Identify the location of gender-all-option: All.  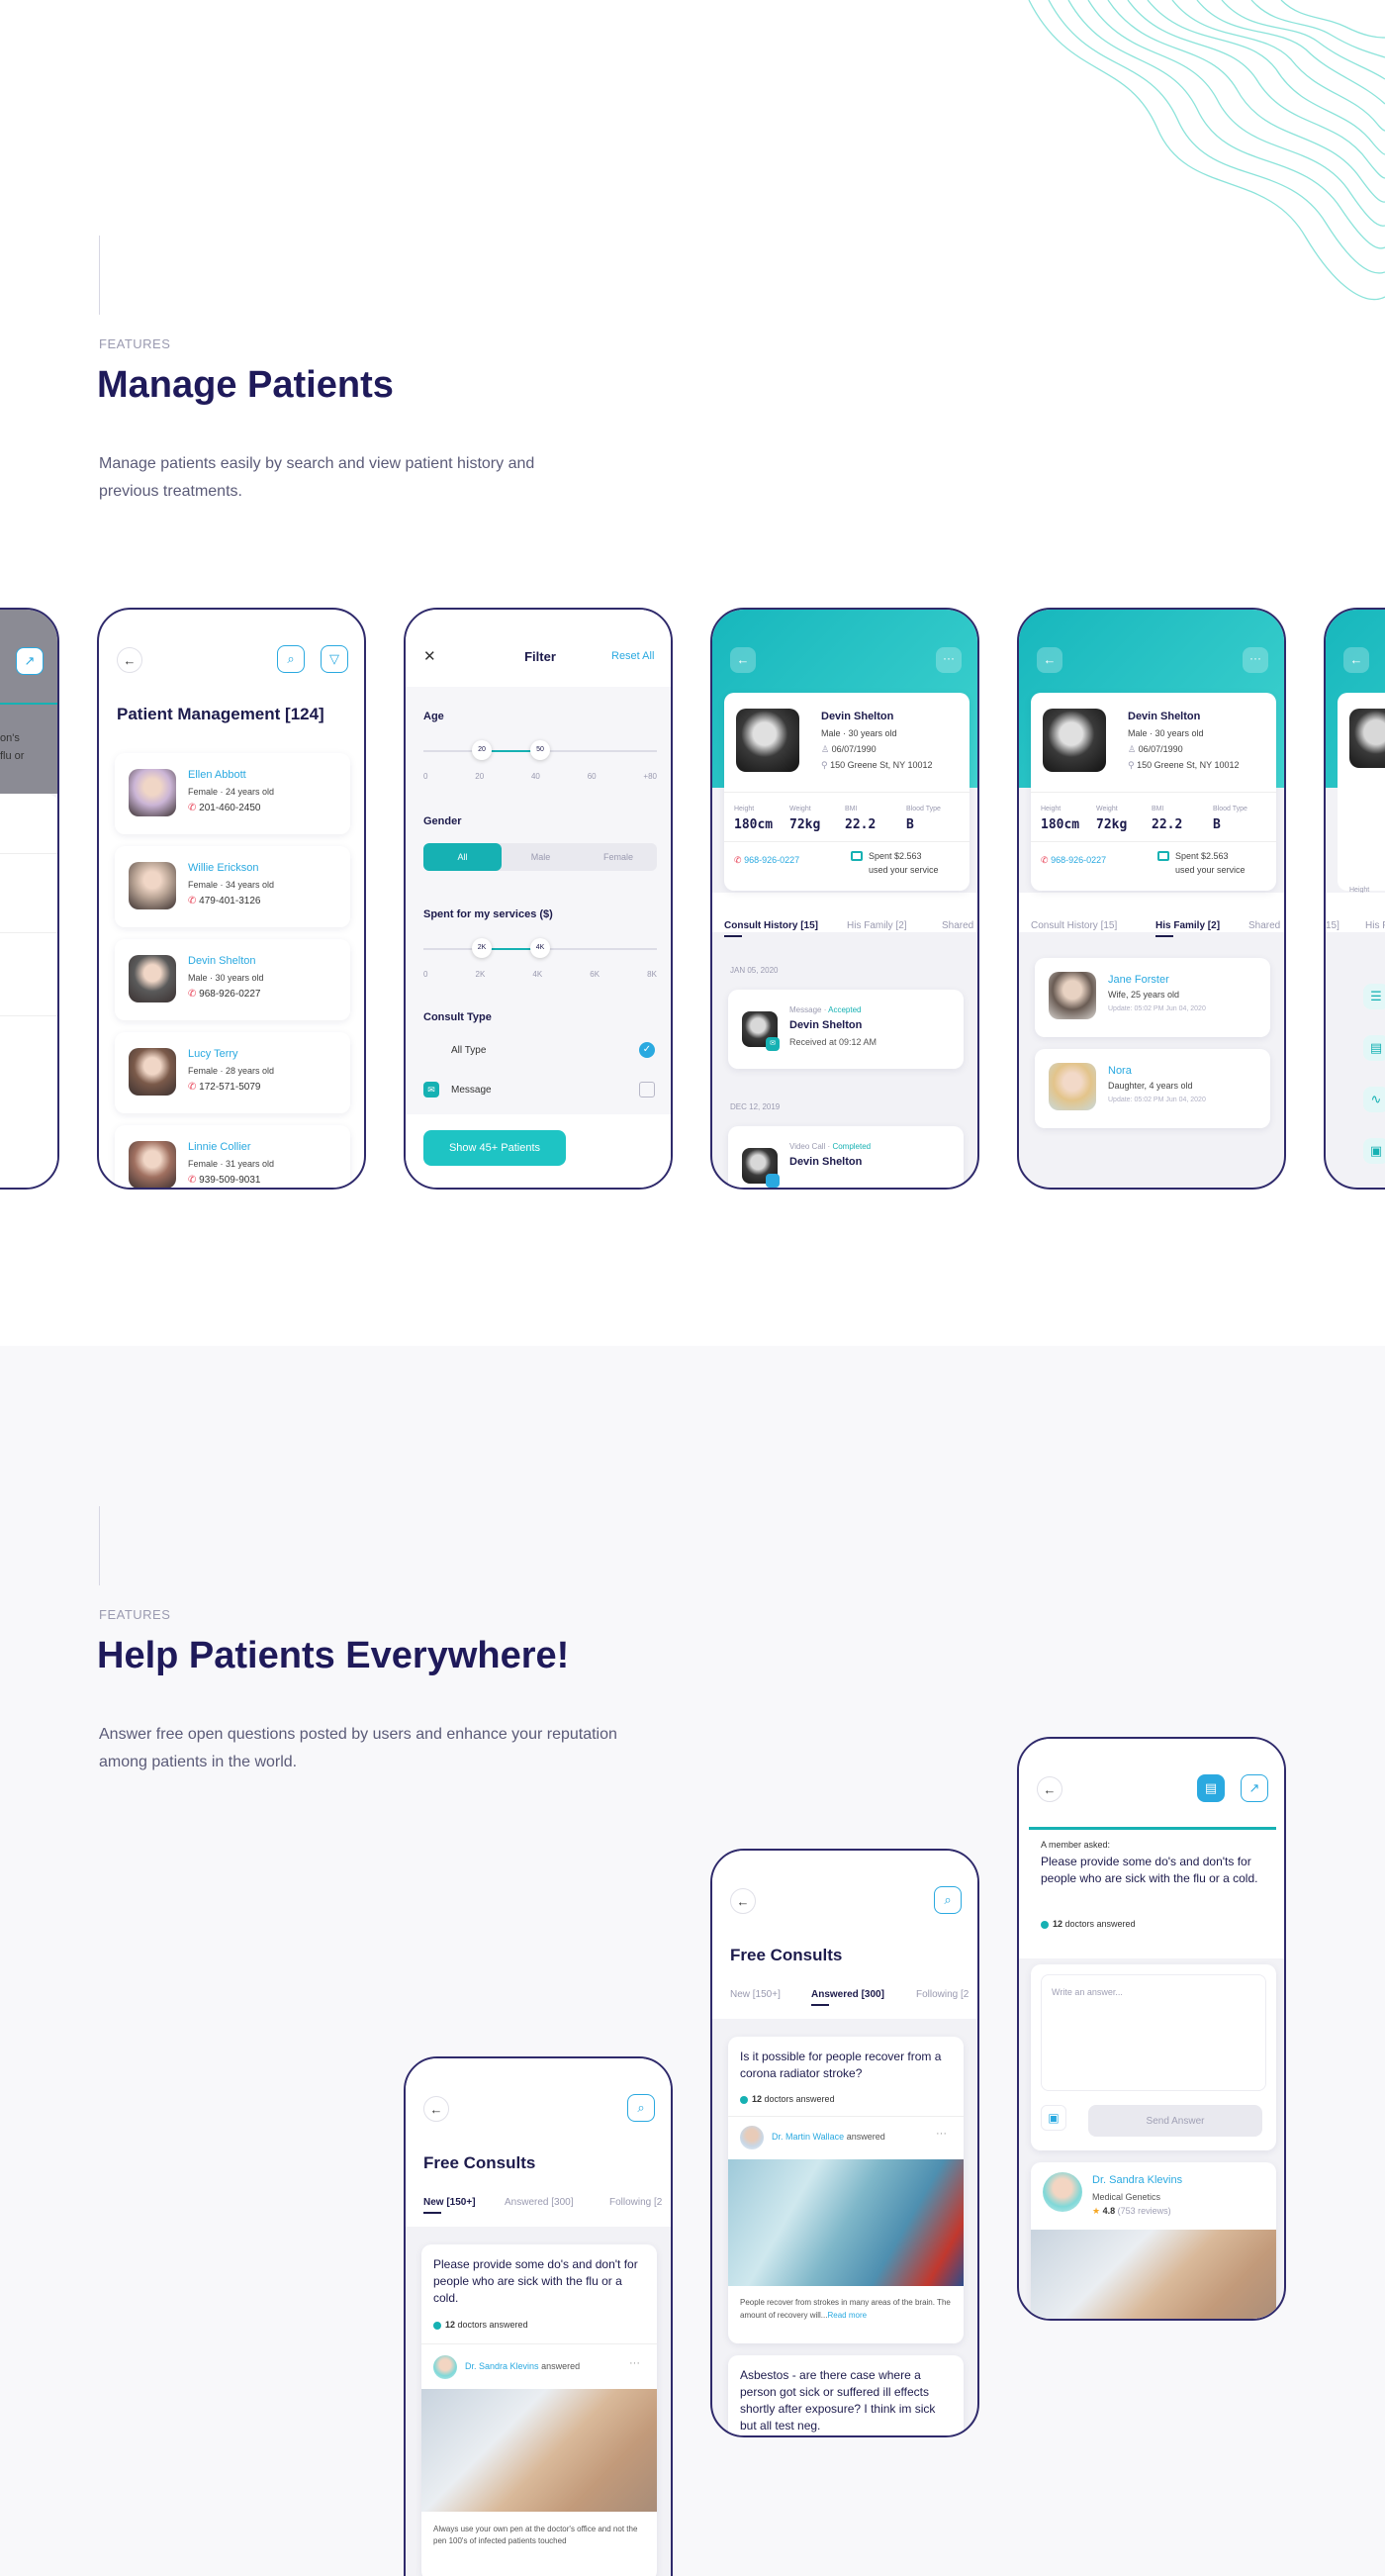
(462, 857).